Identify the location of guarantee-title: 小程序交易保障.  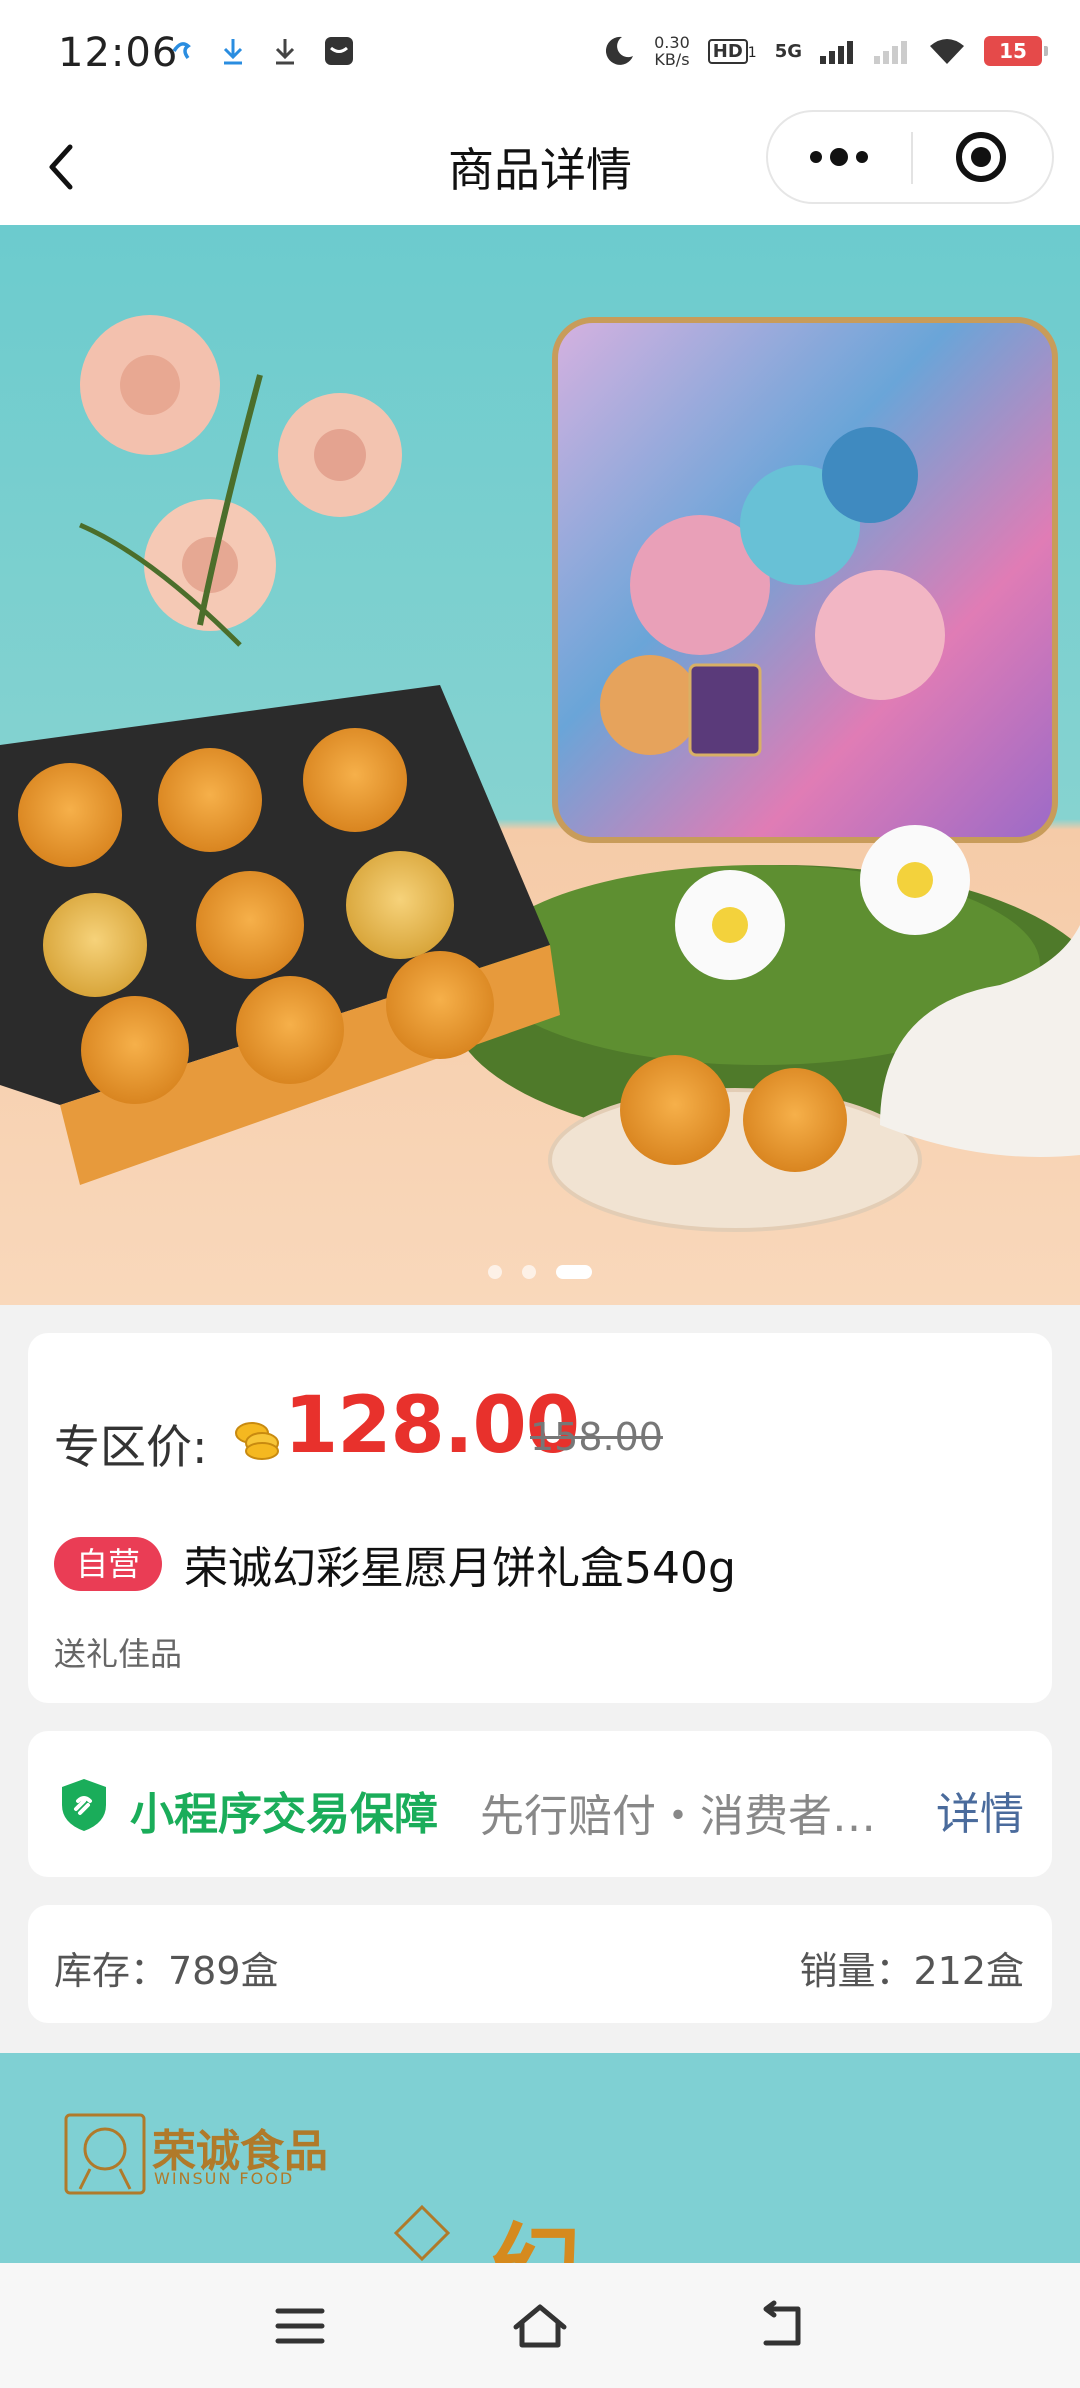
(284, 1814).